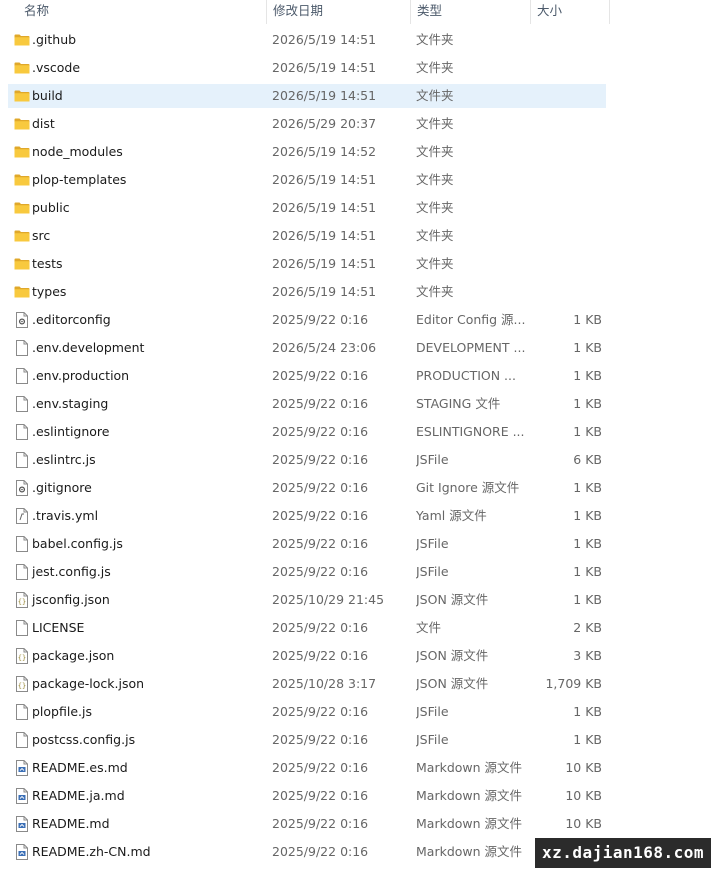 The image size is (719, 873). Describe the element at coordinates (307, 656) in the screenshot. I see `file-row: {} package.json 2025/9/22 0:16 JSON 源文件 3 KB` at that location.